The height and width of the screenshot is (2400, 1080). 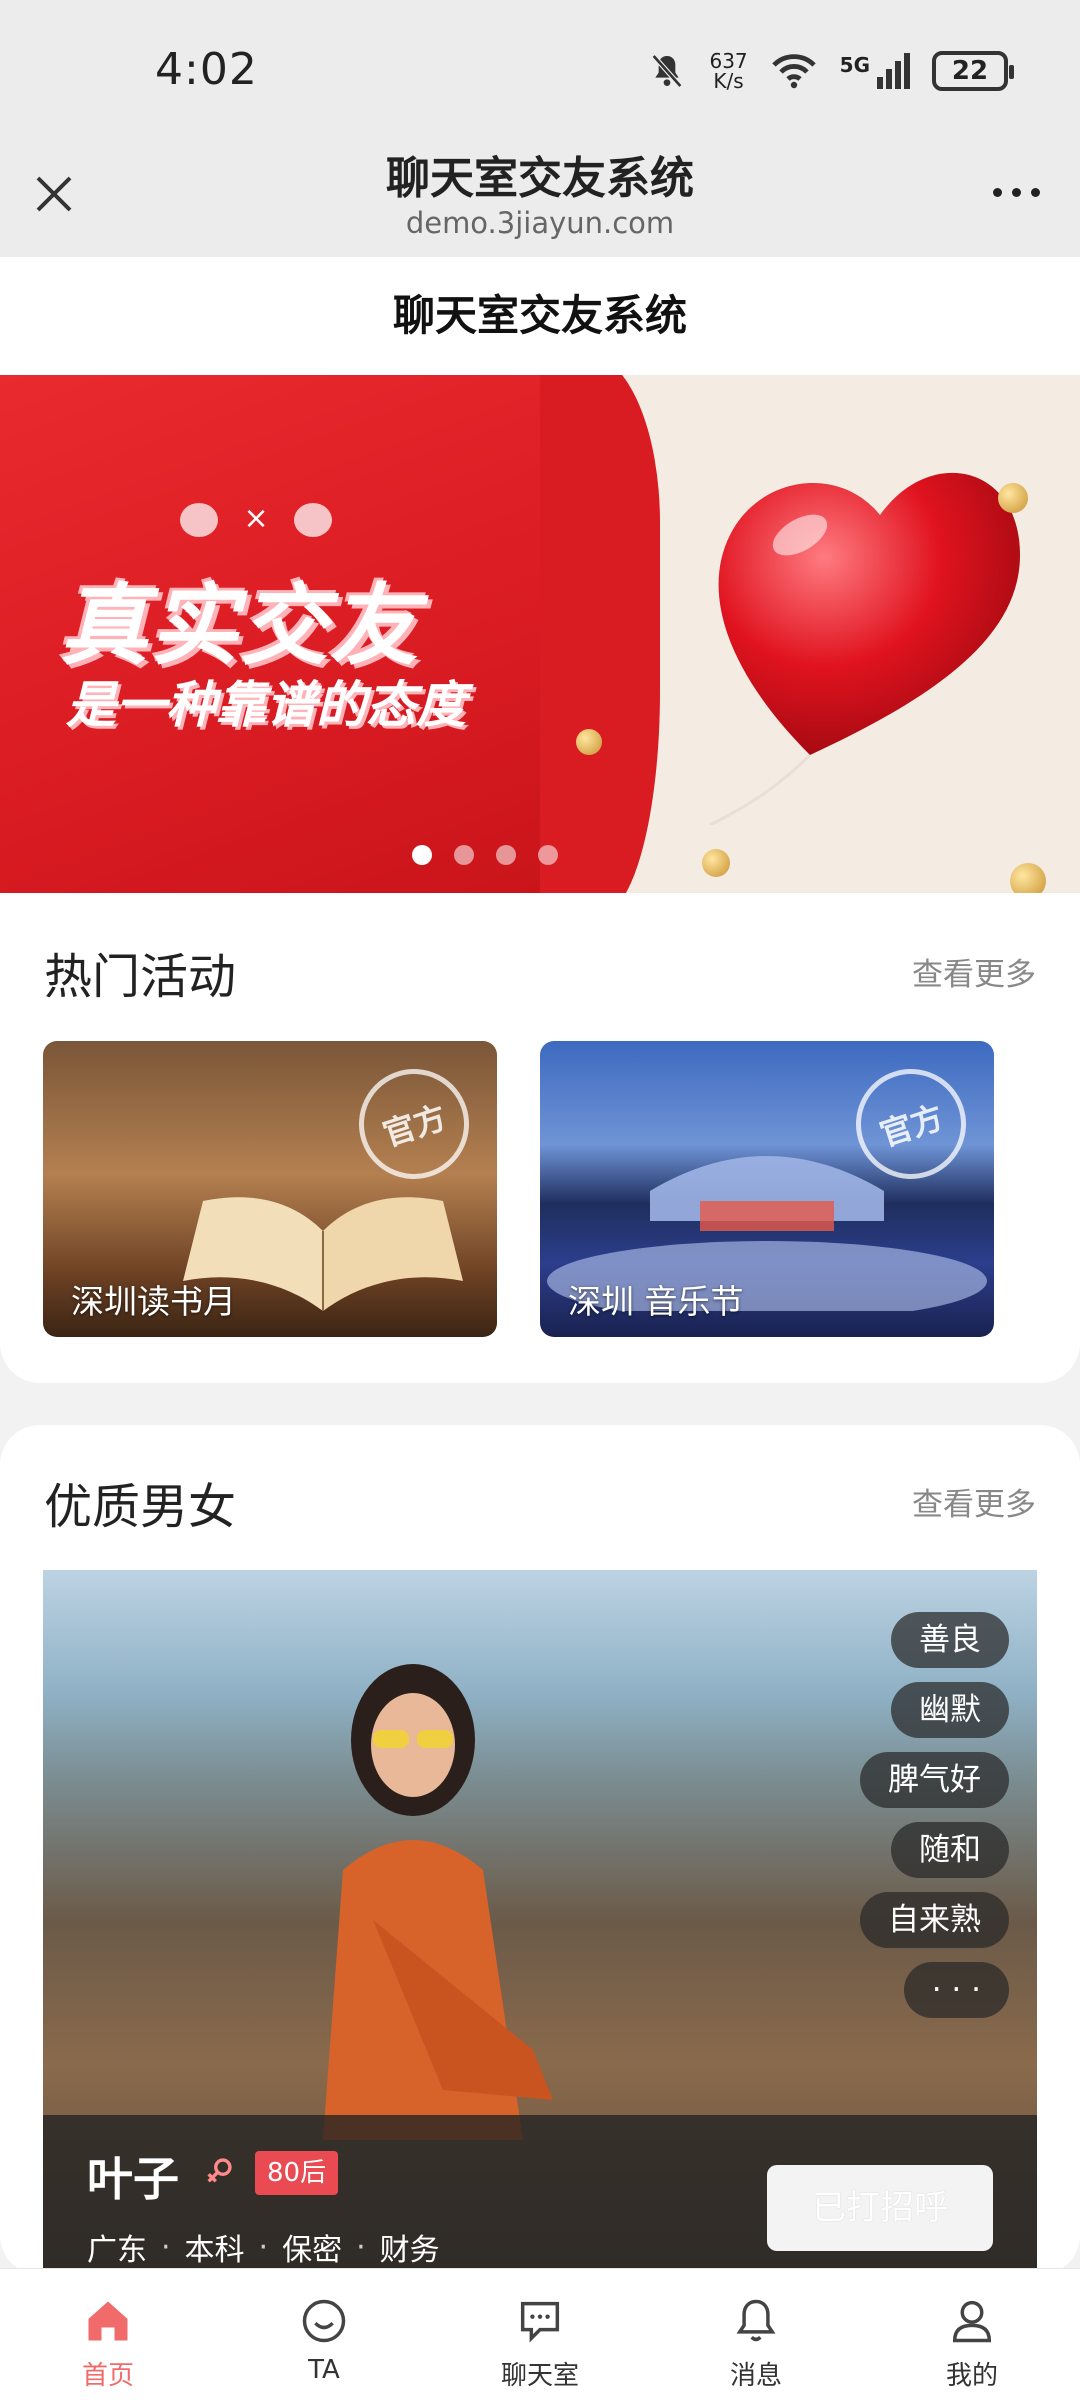 What do you see at coordinates (600, 634) in the screenshot?
I see `banner-wave` at bounding box center [600, 634].